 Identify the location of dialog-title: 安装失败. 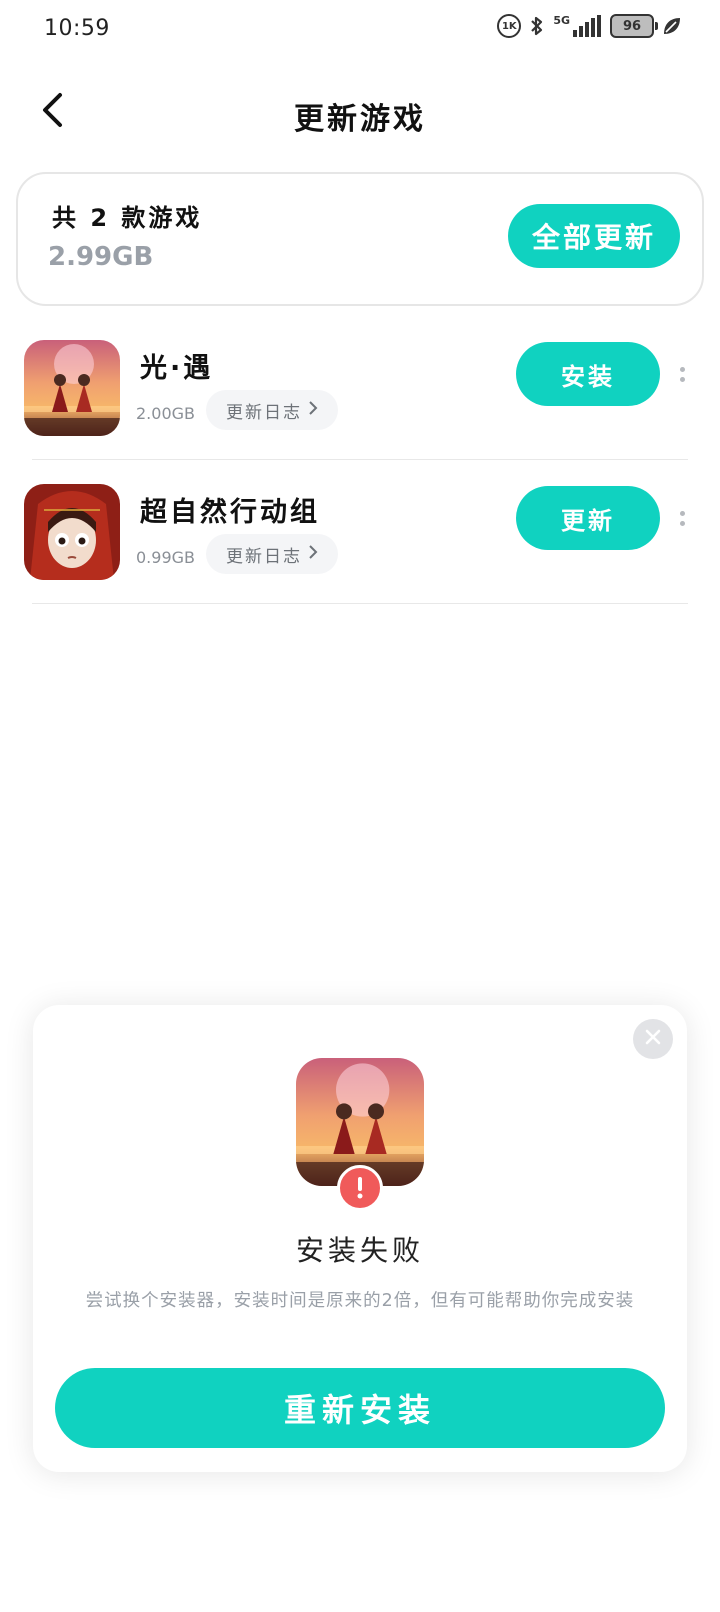
(359, 1250).